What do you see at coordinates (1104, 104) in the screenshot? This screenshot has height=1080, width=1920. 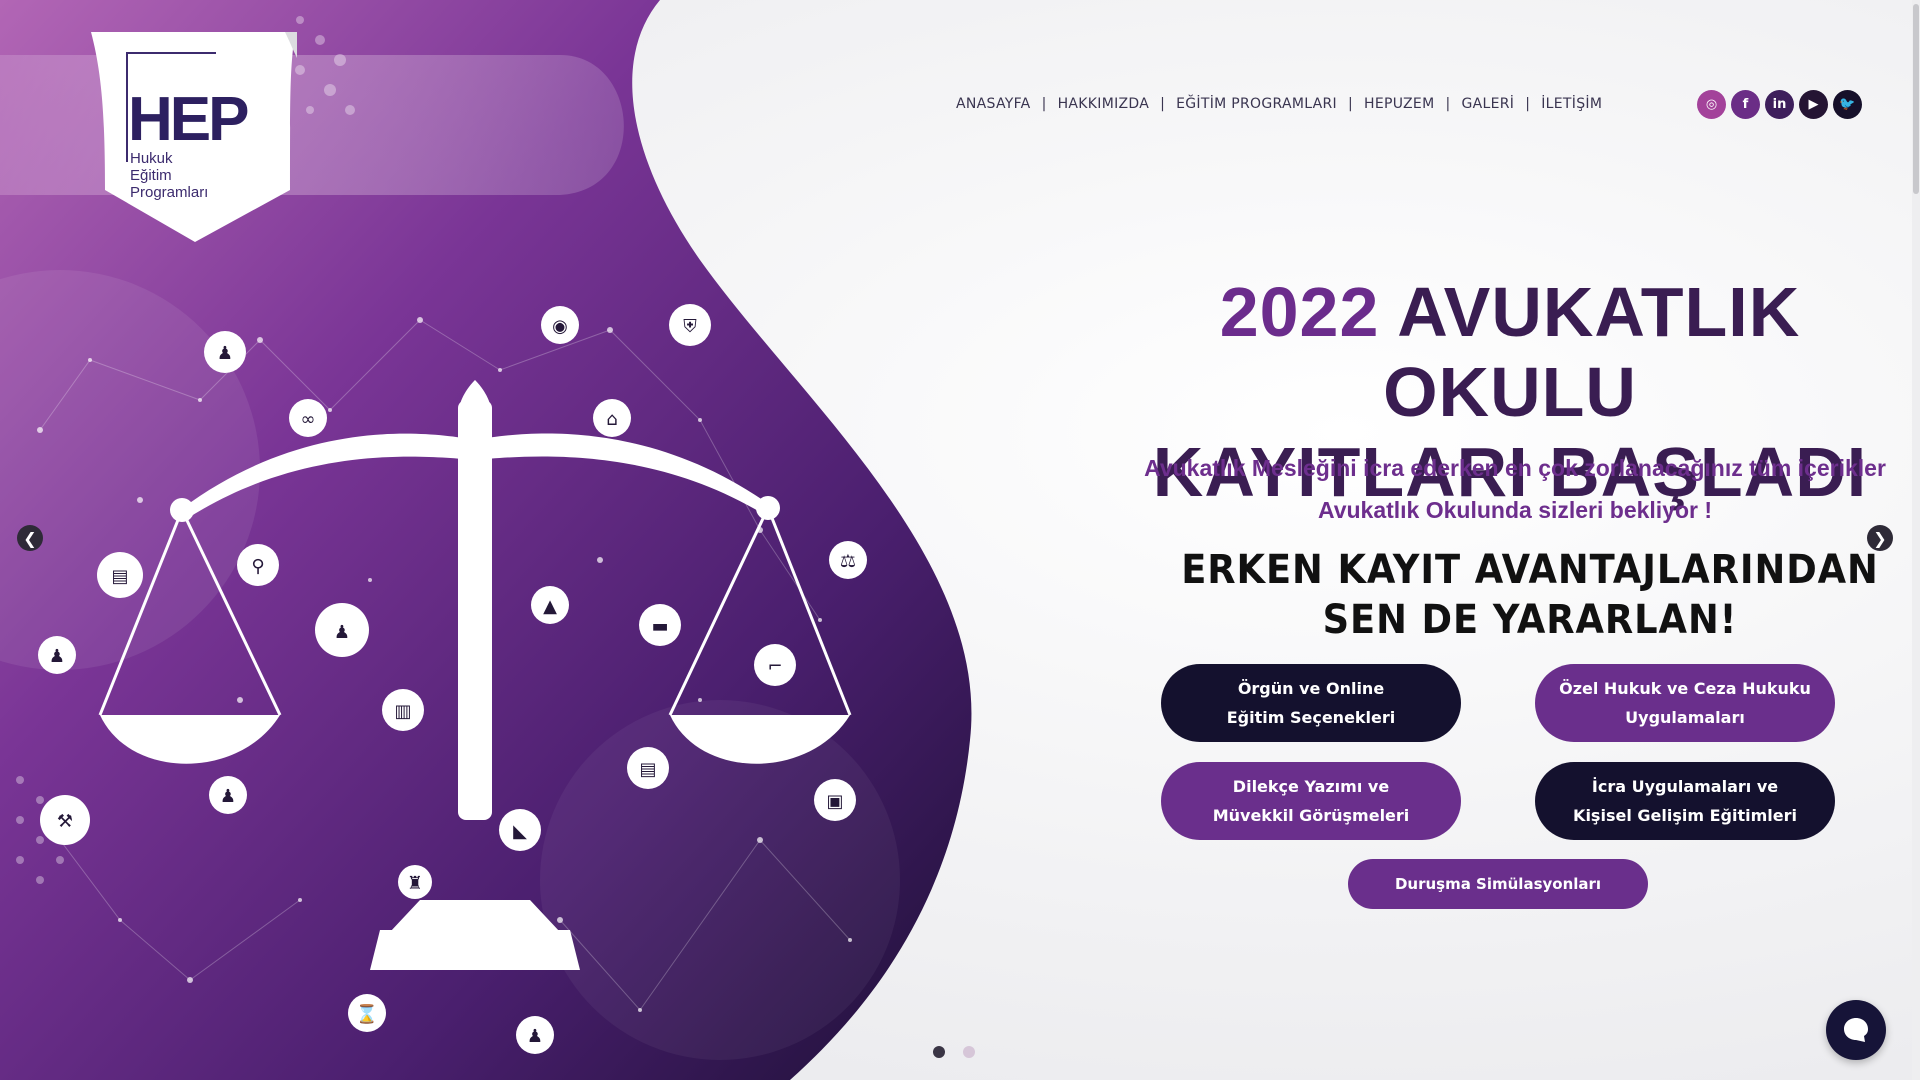 I see `nav-hakkimizda: HAKKIMIZDA` at bounding box center [1104, 104].